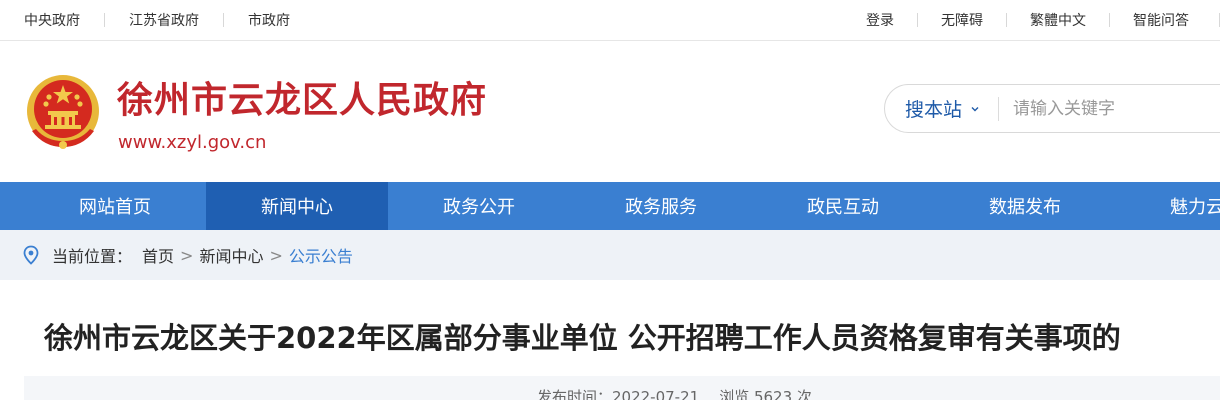  What do you see at coordinates (1025, 206) in the screenshot?
I see `nav-item-data-release: 数据发布` at bounding box center [1025, 206].